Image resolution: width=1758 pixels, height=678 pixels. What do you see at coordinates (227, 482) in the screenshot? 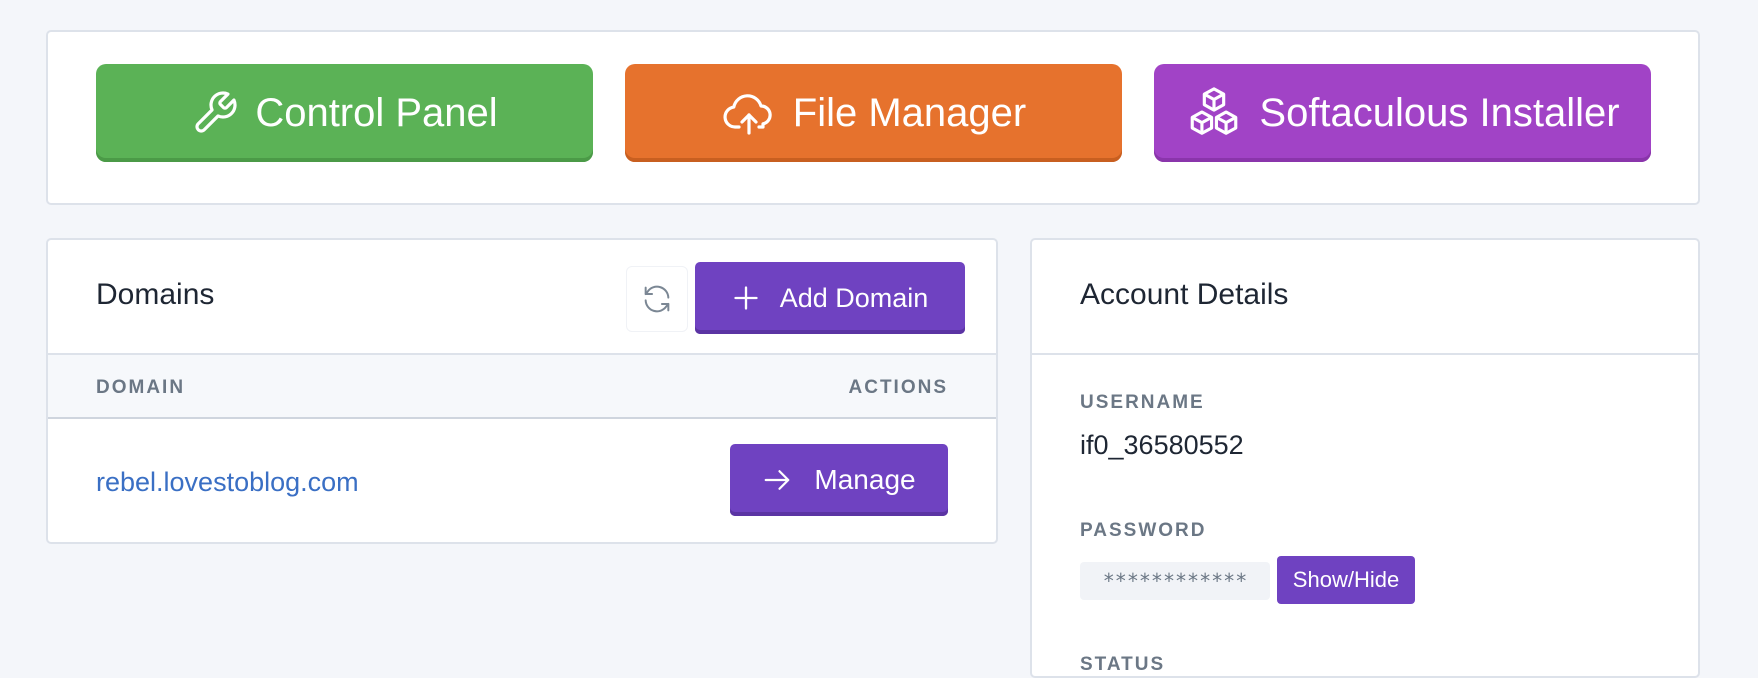
I see `domain-link: rebel.lovestoblog.com` at bounding box center [227, 482].